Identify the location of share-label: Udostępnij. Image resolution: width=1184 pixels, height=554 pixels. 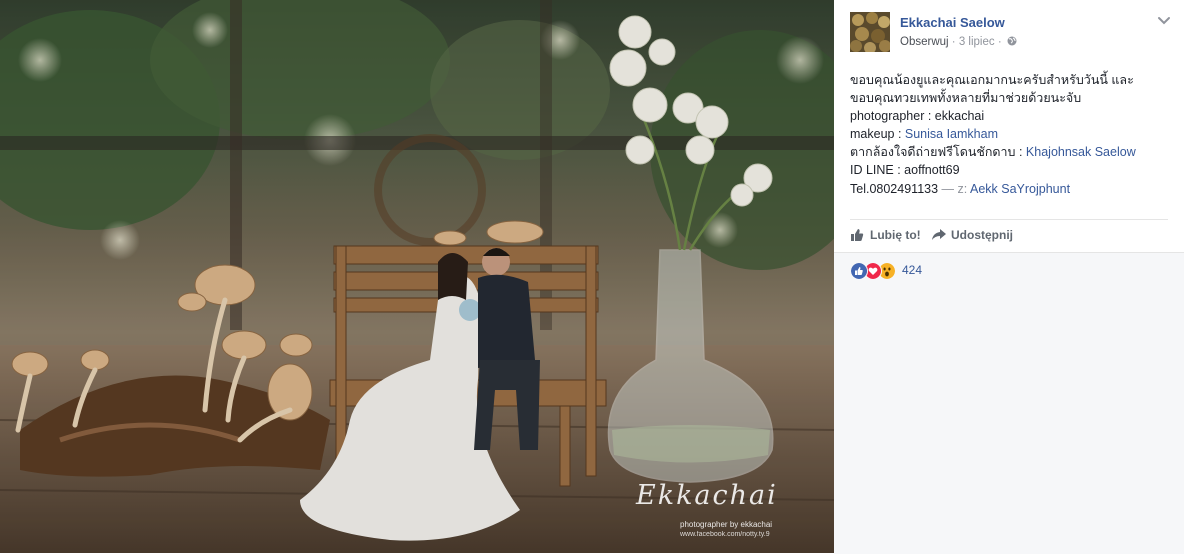
(982, 235).